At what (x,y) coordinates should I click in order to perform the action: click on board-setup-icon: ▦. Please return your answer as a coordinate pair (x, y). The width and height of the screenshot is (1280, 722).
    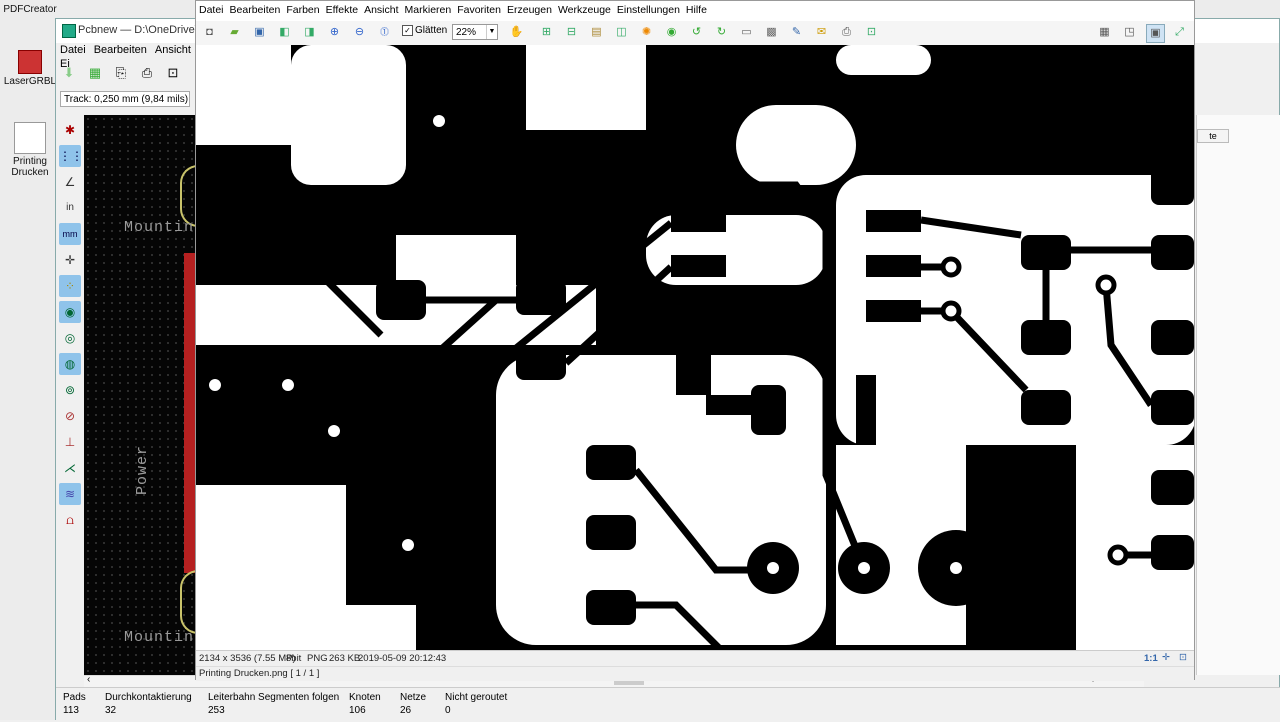
    Looking at the image, I should click on (95, 73).